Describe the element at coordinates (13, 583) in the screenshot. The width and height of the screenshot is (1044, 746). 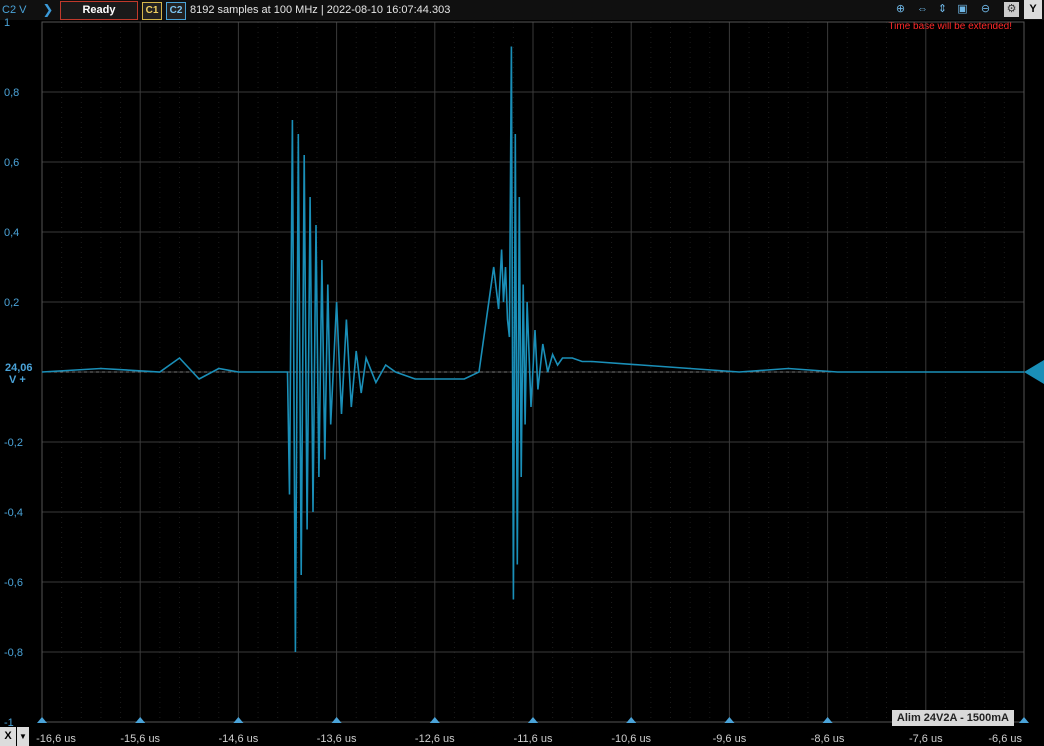
I see `y-tick-label: -0,6` at that location.